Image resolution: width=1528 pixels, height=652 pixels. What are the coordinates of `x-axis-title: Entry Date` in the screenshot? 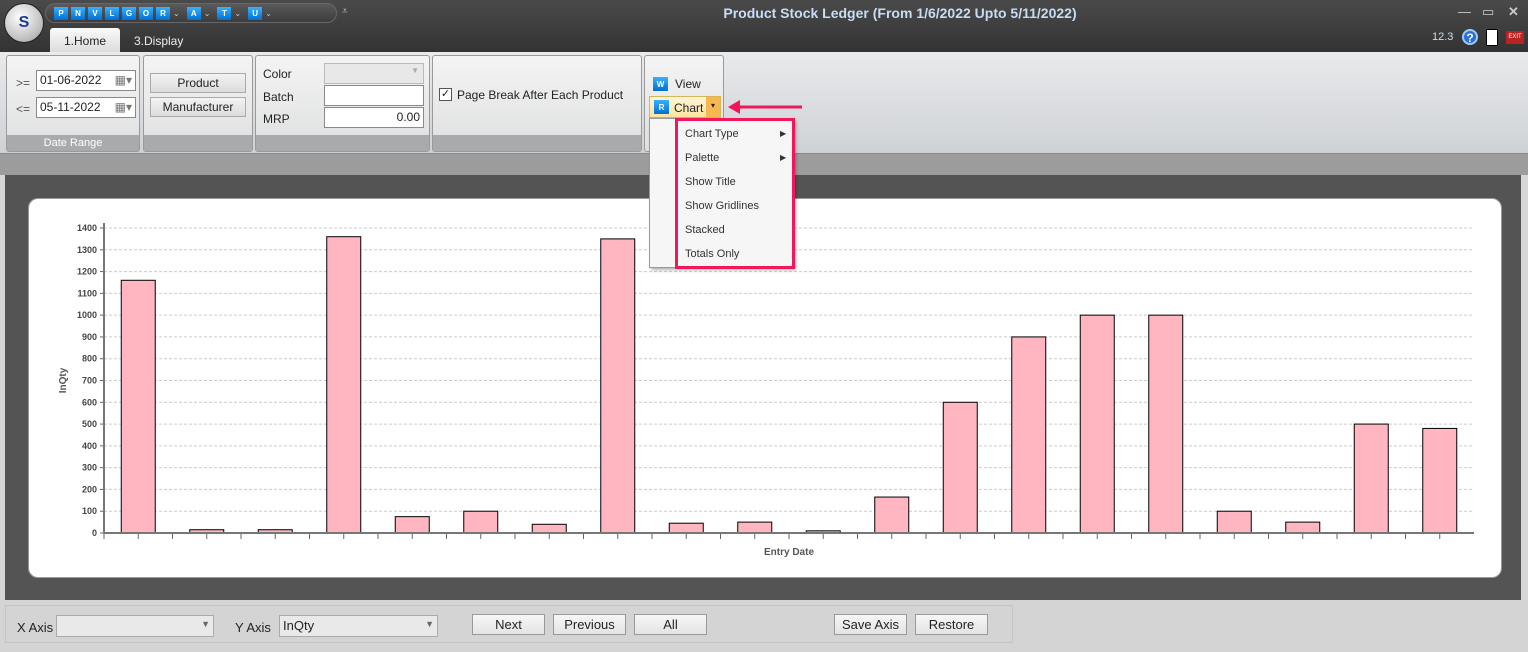 It's located at (789, 552).